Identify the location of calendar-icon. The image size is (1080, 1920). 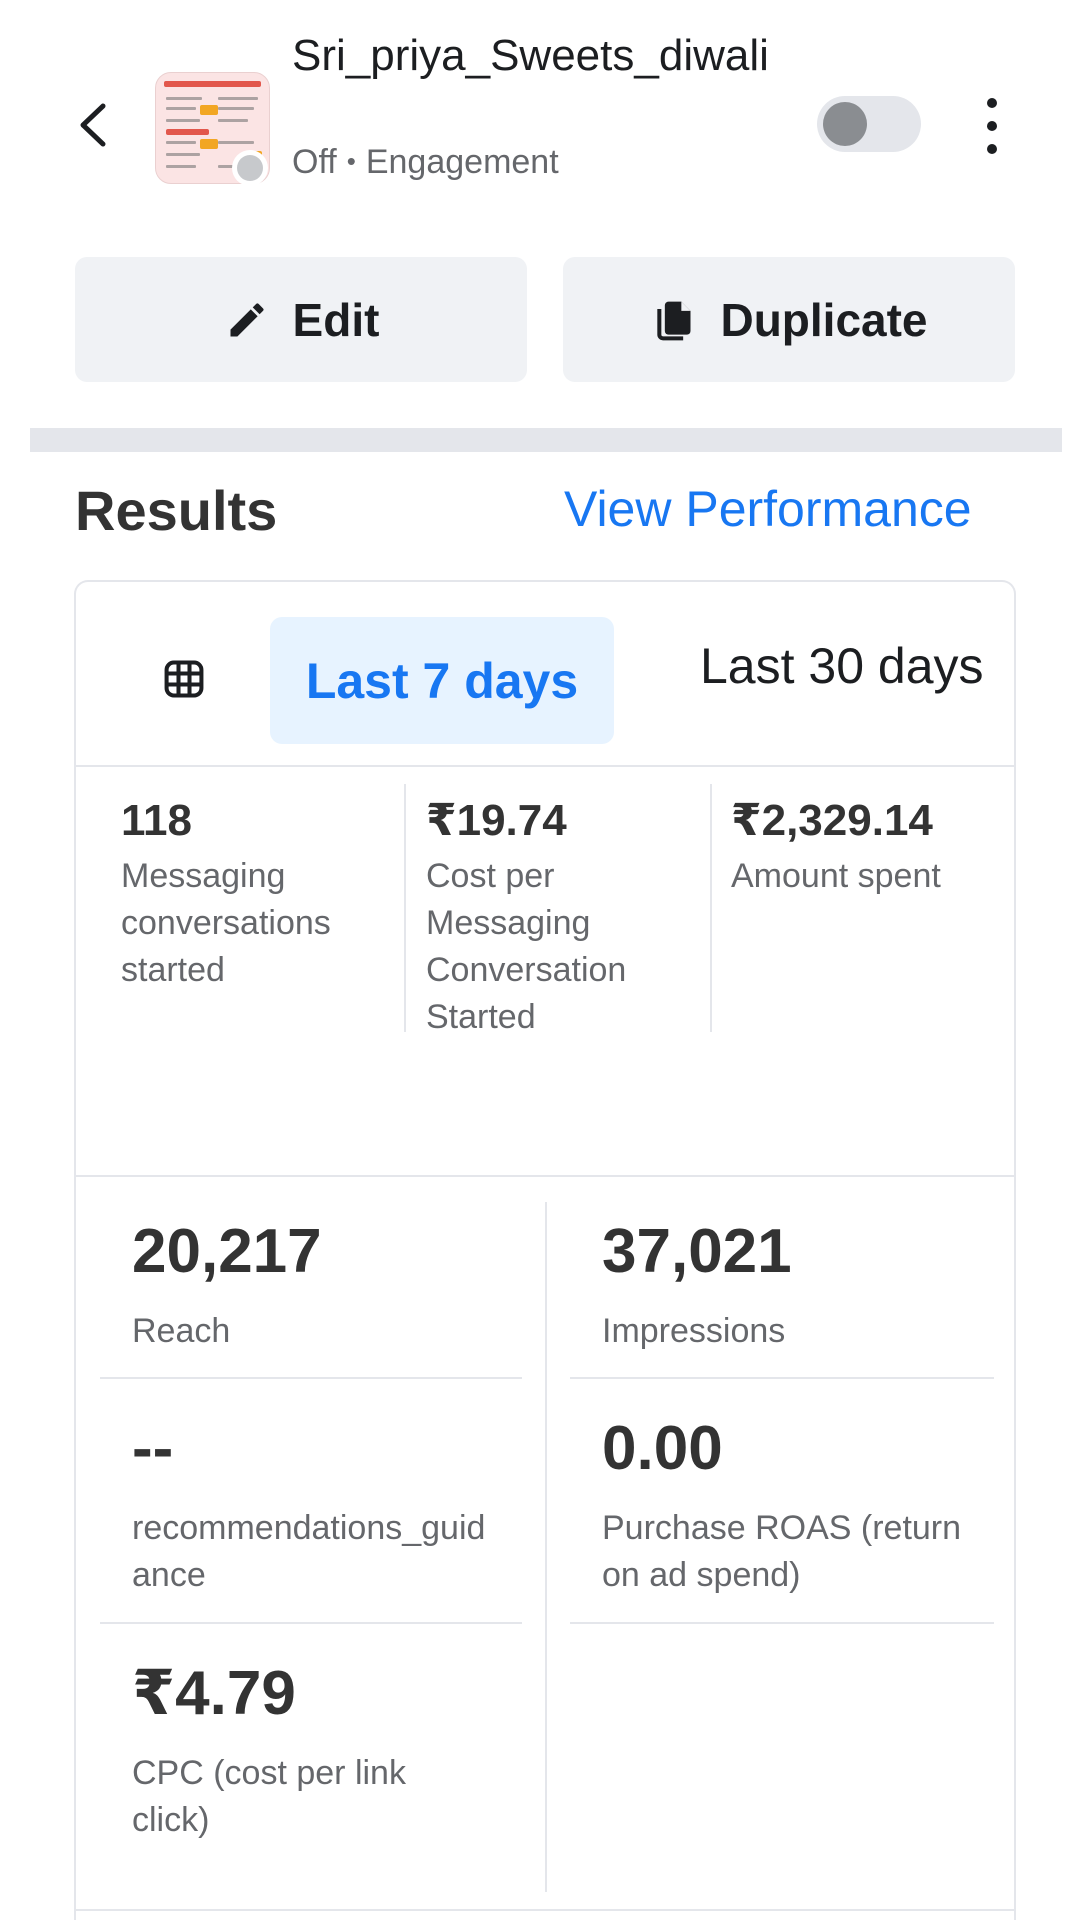
(184, 679).